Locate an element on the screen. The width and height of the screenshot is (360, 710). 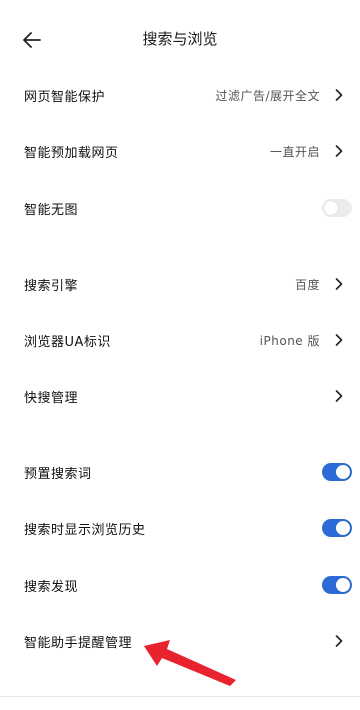
row-quick-search: 快搜管理 is located at coordinates (180, 396).